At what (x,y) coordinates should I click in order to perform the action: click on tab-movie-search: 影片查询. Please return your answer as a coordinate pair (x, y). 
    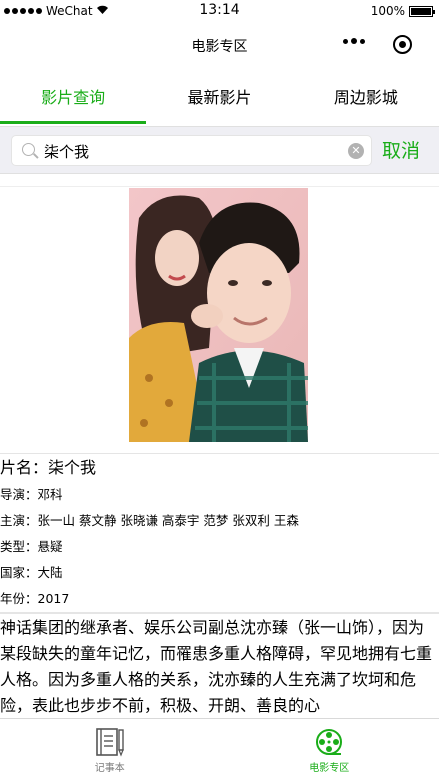
    Looking at the image, I should click on (73, 98).